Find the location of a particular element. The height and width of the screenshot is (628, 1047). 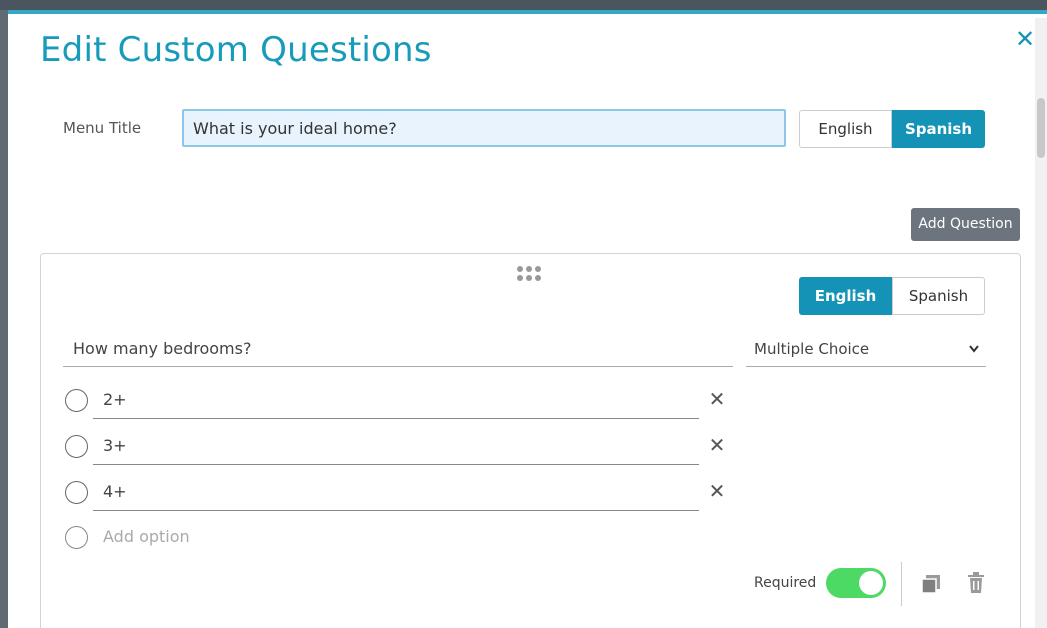

menu-title-label: Menu Title is located at coordinates (102, 128).